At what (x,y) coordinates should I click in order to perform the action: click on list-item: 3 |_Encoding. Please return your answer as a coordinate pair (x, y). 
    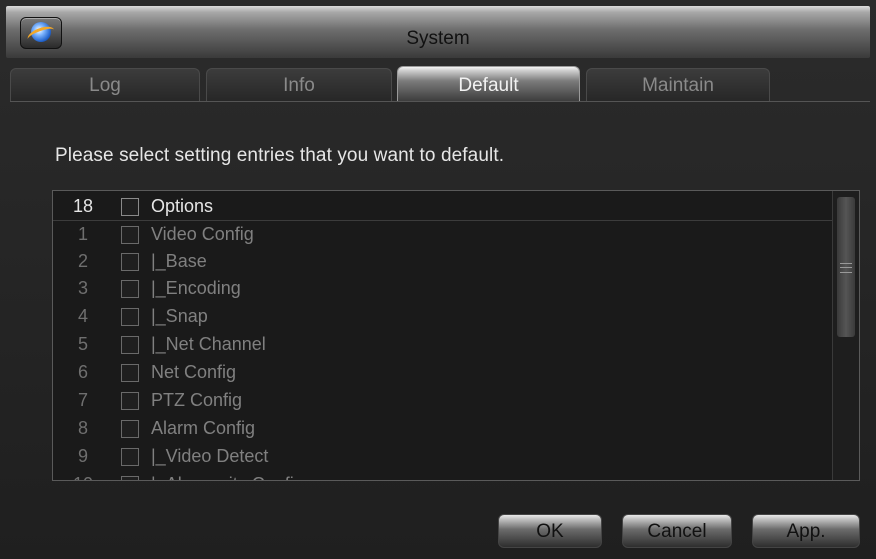
    Looking at the image, I should click on (443, 288).